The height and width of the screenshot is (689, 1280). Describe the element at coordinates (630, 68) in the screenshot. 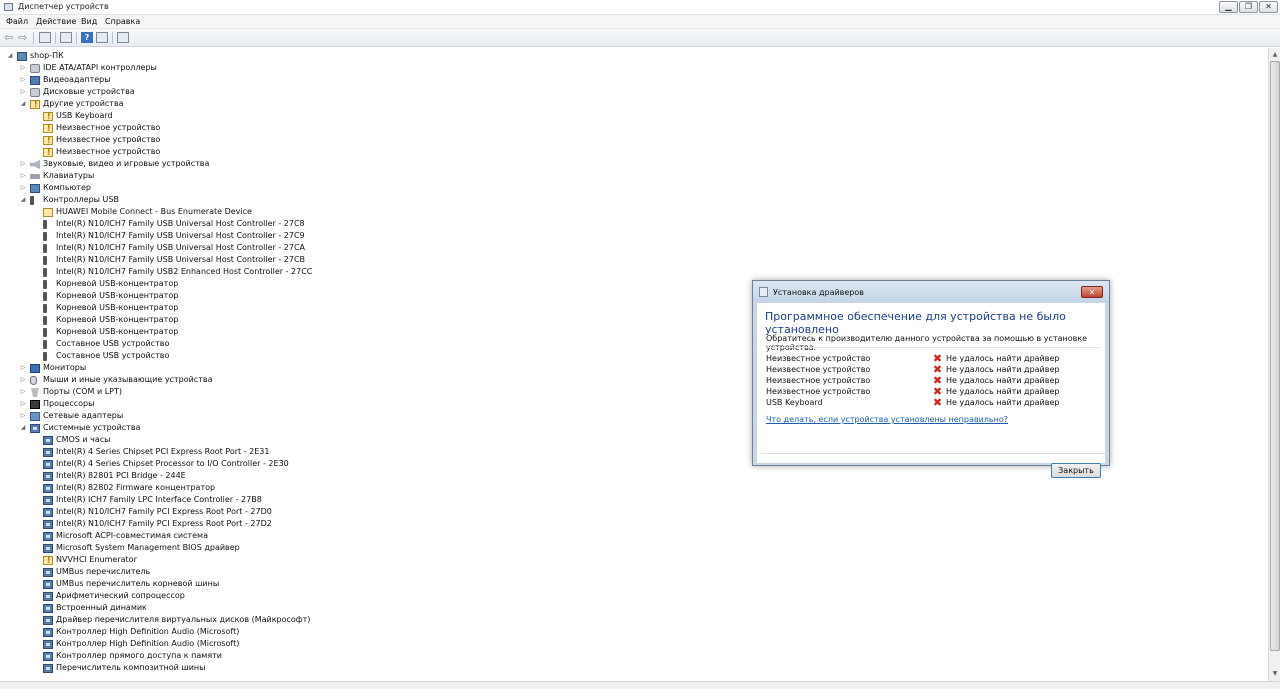

I see `tree-category: ▷ IDE ATA/ATAPI контроллеры` at that location.